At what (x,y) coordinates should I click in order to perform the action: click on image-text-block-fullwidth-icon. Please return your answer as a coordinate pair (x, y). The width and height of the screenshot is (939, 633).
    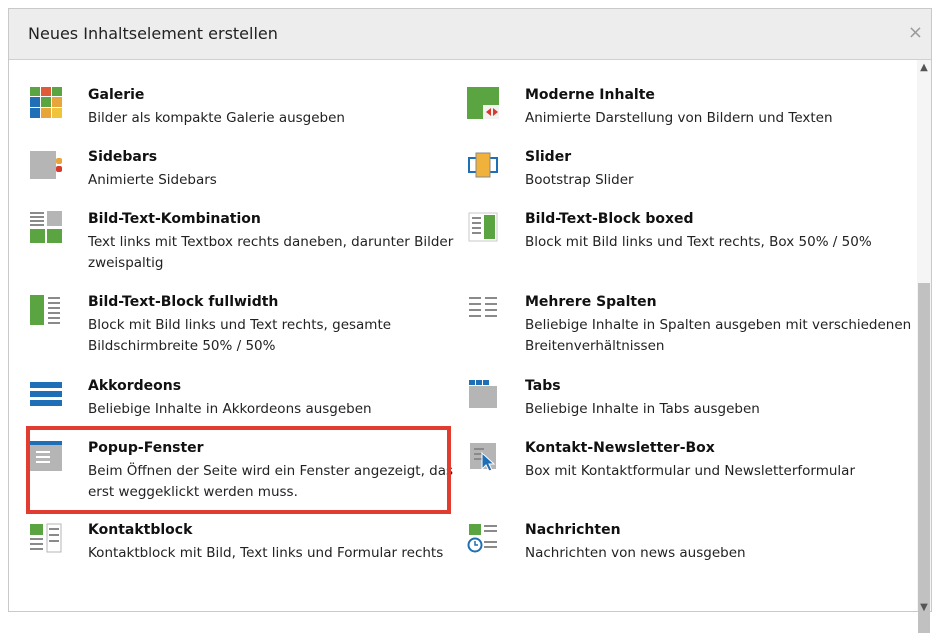
    Looking at the image, I should click on (45, 310).